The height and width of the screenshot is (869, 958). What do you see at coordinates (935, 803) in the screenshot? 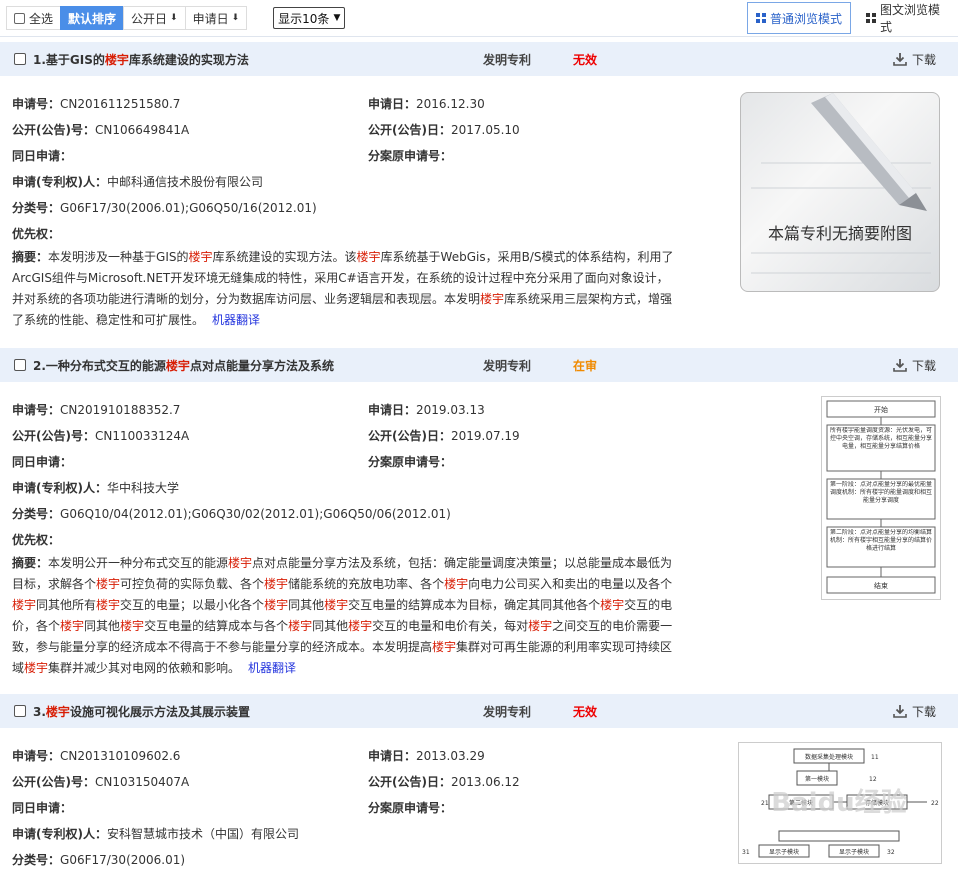
I see `svg-text: 22` at bounding box center [935, 803].